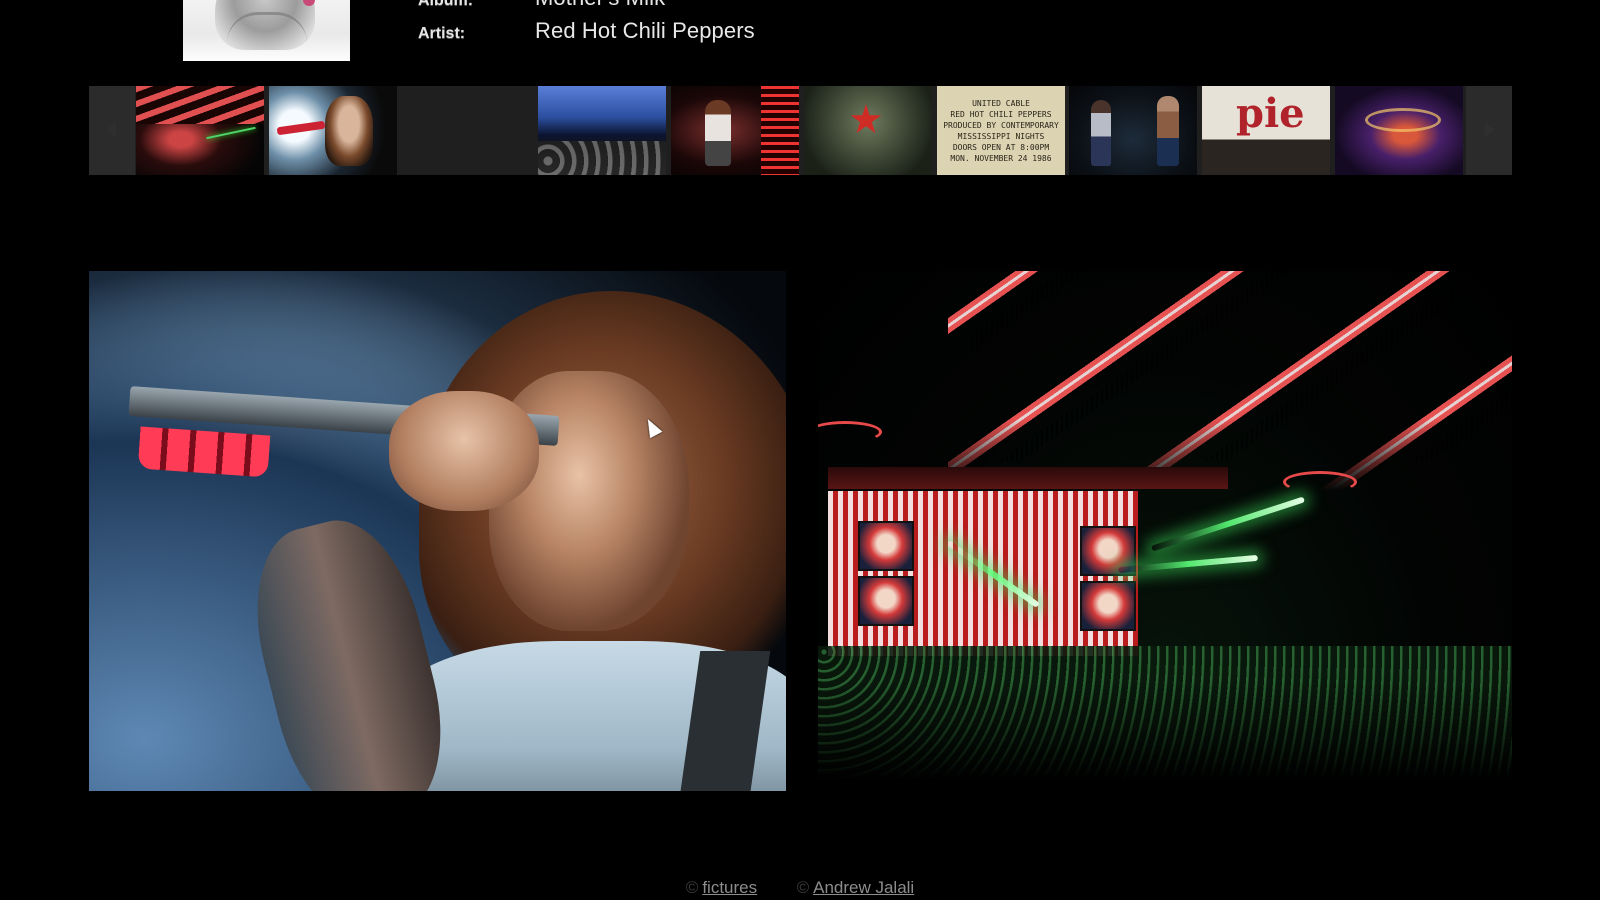 The height and width of the screenshot is (900, 1600). Describe the element at coordinates (1403, 120) in the screenshot. I see `stage-ring` at that location.